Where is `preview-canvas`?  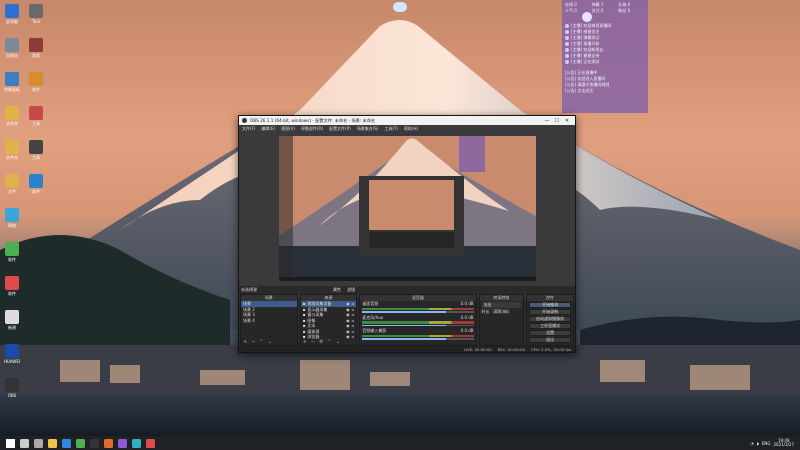 preview-canvas is located at coordinates (407, 208).